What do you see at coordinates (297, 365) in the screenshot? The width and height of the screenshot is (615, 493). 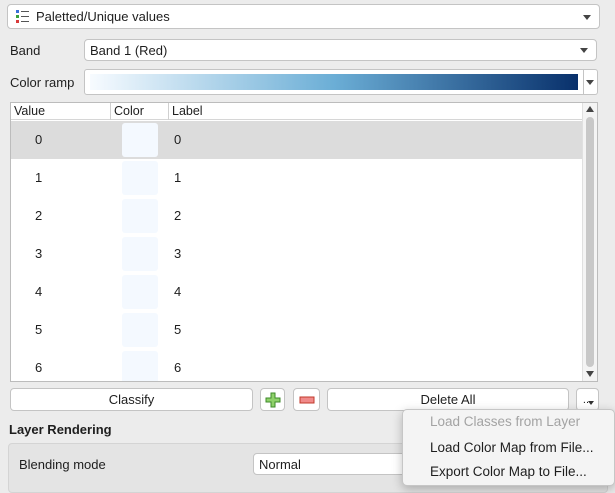 I see `table-row: 6 6` at bounding box center [297, 365].